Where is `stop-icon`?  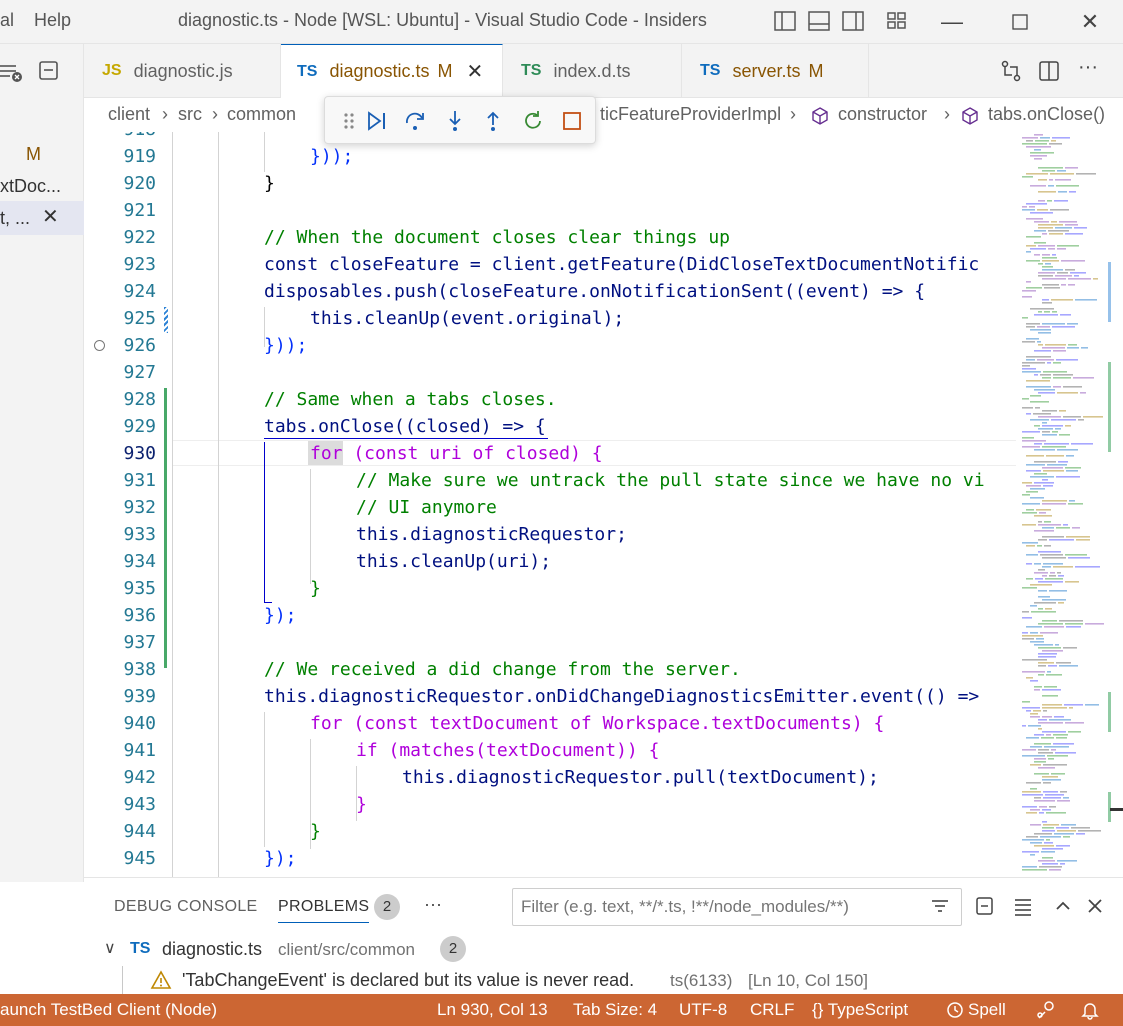
stop-icon is located at coordinates (572, 121).